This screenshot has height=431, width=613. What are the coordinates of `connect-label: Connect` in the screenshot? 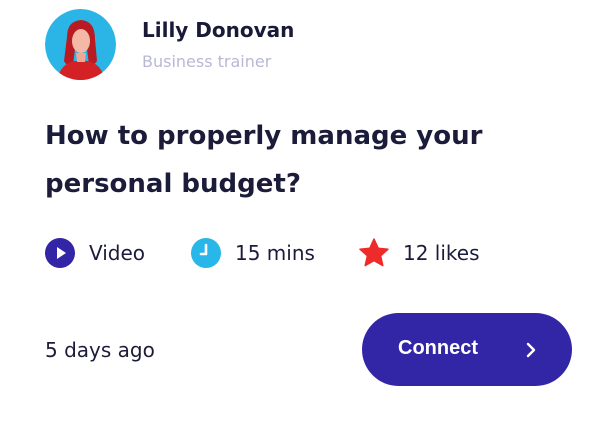 It's located at (438, 348).